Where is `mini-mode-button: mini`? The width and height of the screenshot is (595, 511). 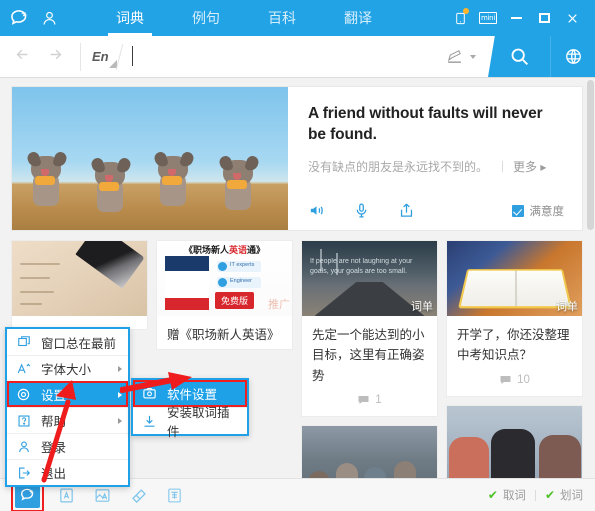 mini-mode-button: mini is located at coordinates (488, 18).